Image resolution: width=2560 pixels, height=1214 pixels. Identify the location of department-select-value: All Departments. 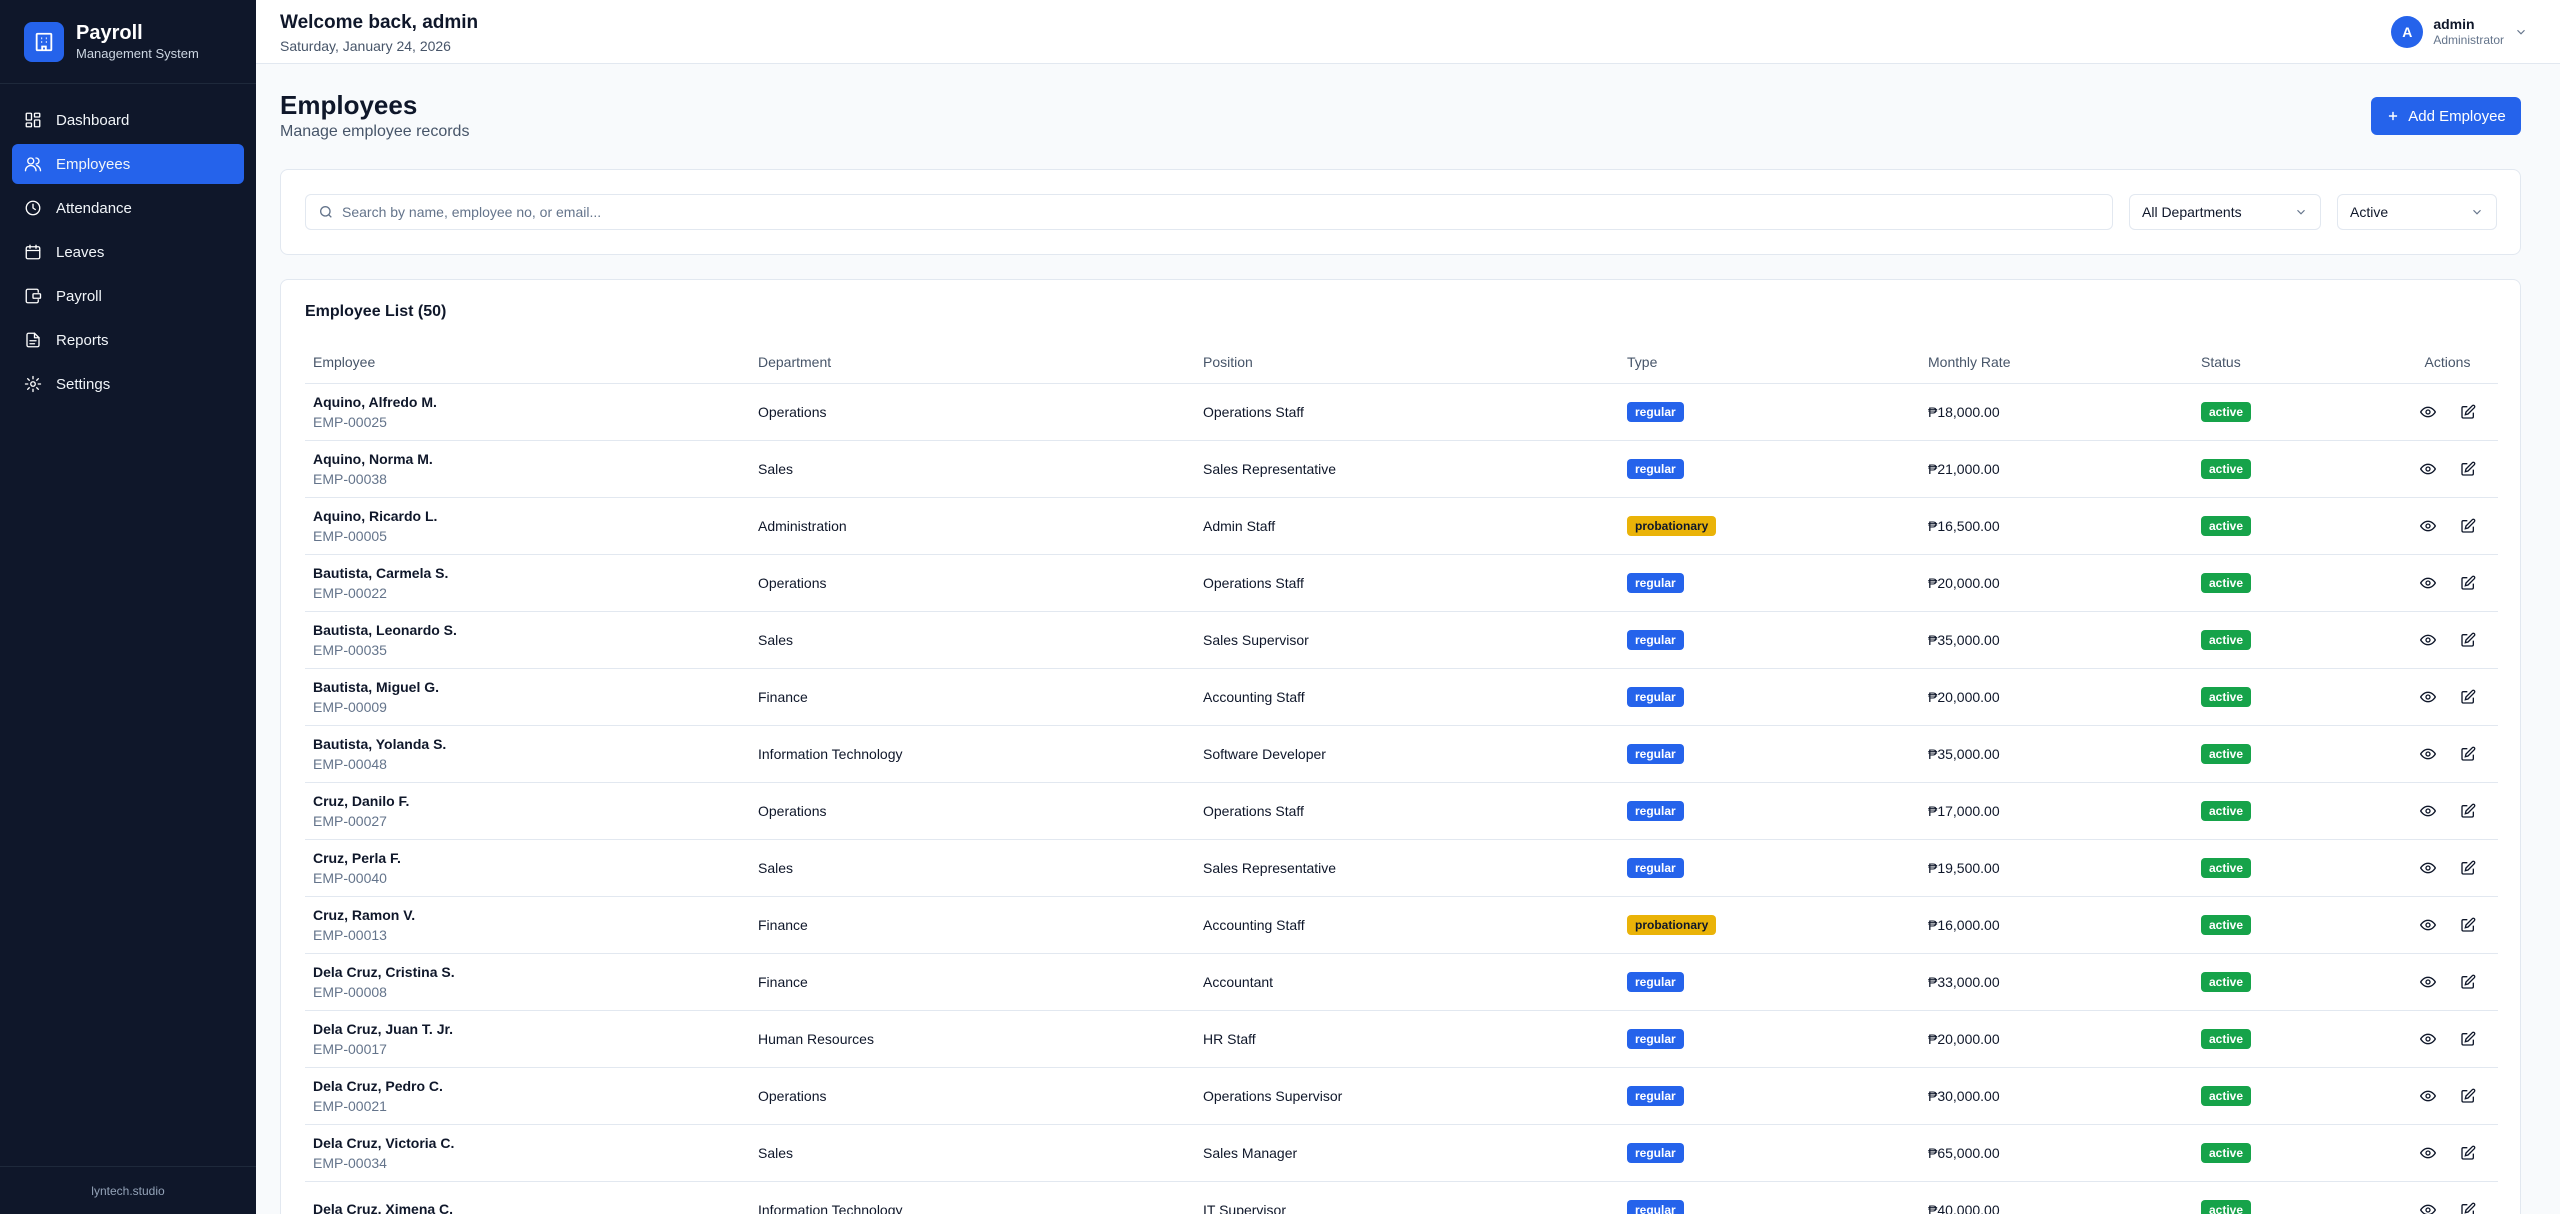
(2192, 212).